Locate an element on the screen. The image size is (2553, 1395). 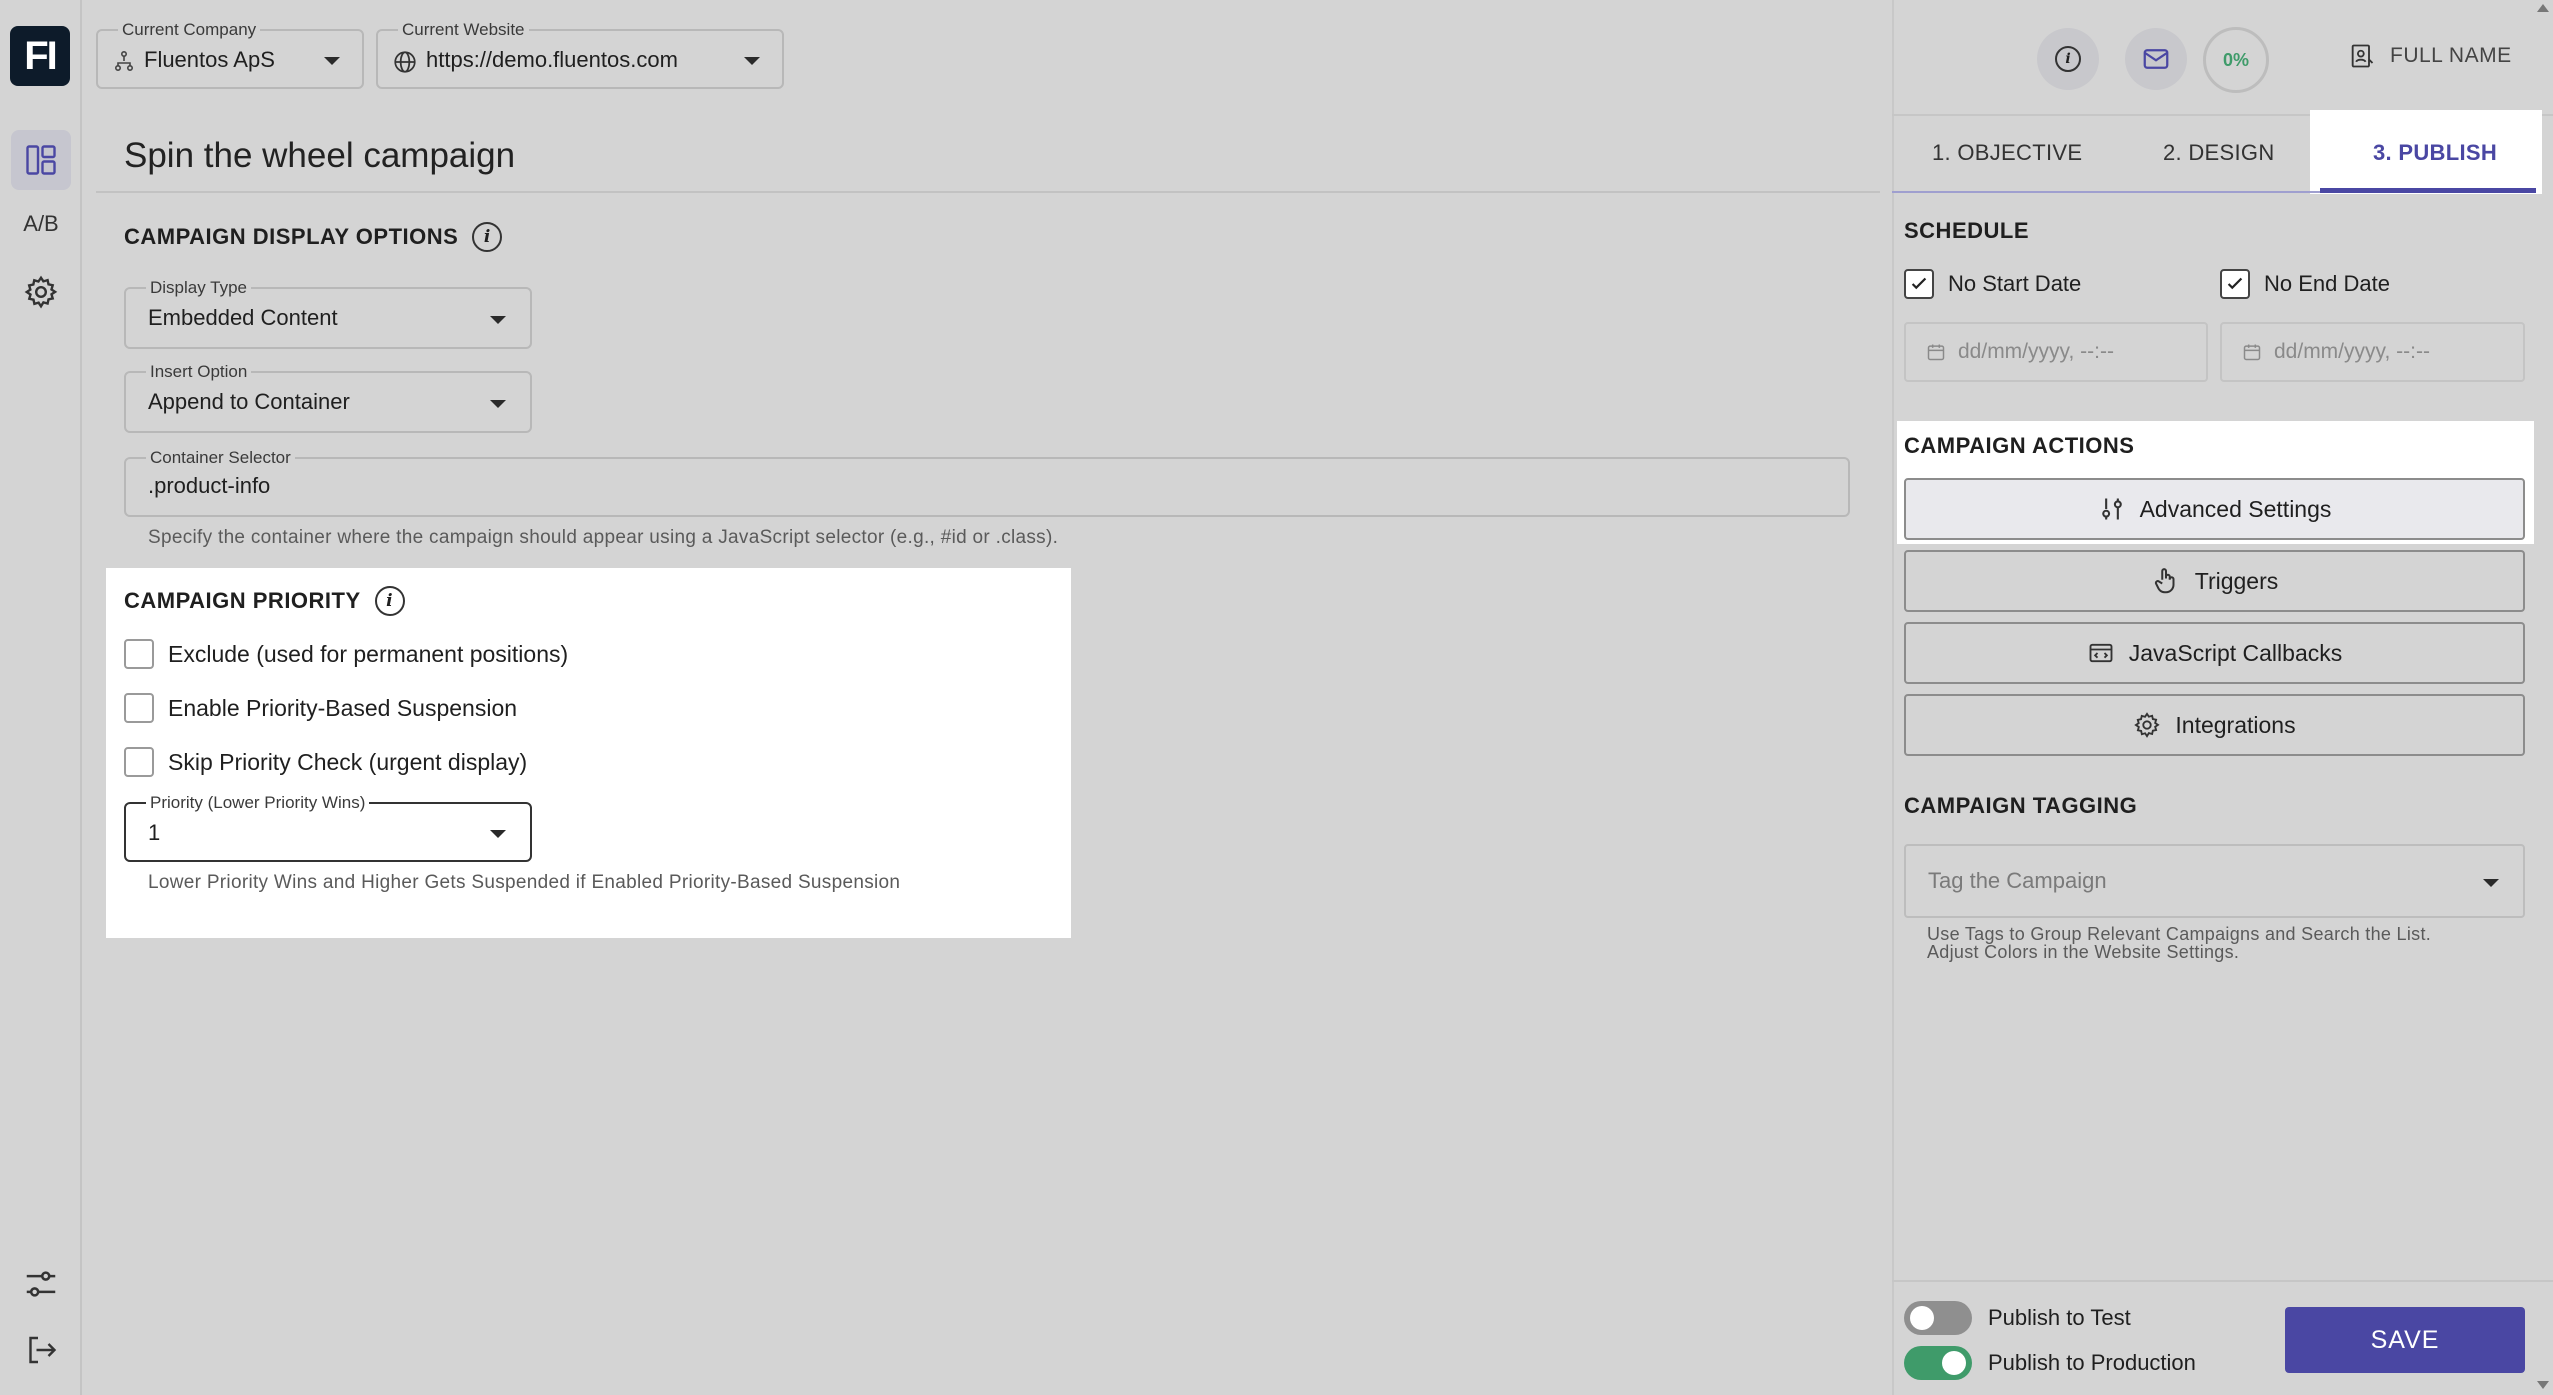
calendar-icon is located at coordinates (1936, 352).